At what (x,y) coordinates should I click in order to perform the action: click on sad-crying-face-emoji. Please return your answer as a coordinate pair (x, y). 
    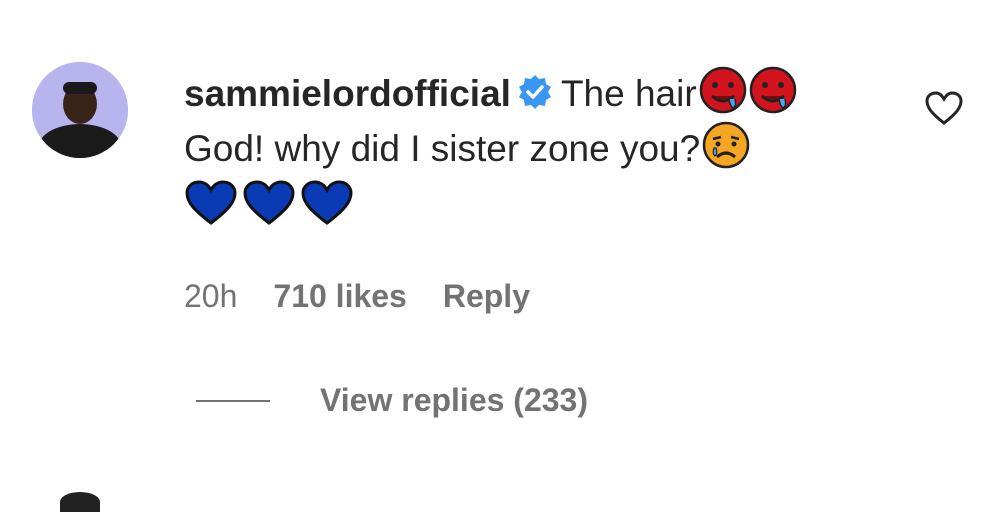
    Looking at the image, I should click on (726, 145).